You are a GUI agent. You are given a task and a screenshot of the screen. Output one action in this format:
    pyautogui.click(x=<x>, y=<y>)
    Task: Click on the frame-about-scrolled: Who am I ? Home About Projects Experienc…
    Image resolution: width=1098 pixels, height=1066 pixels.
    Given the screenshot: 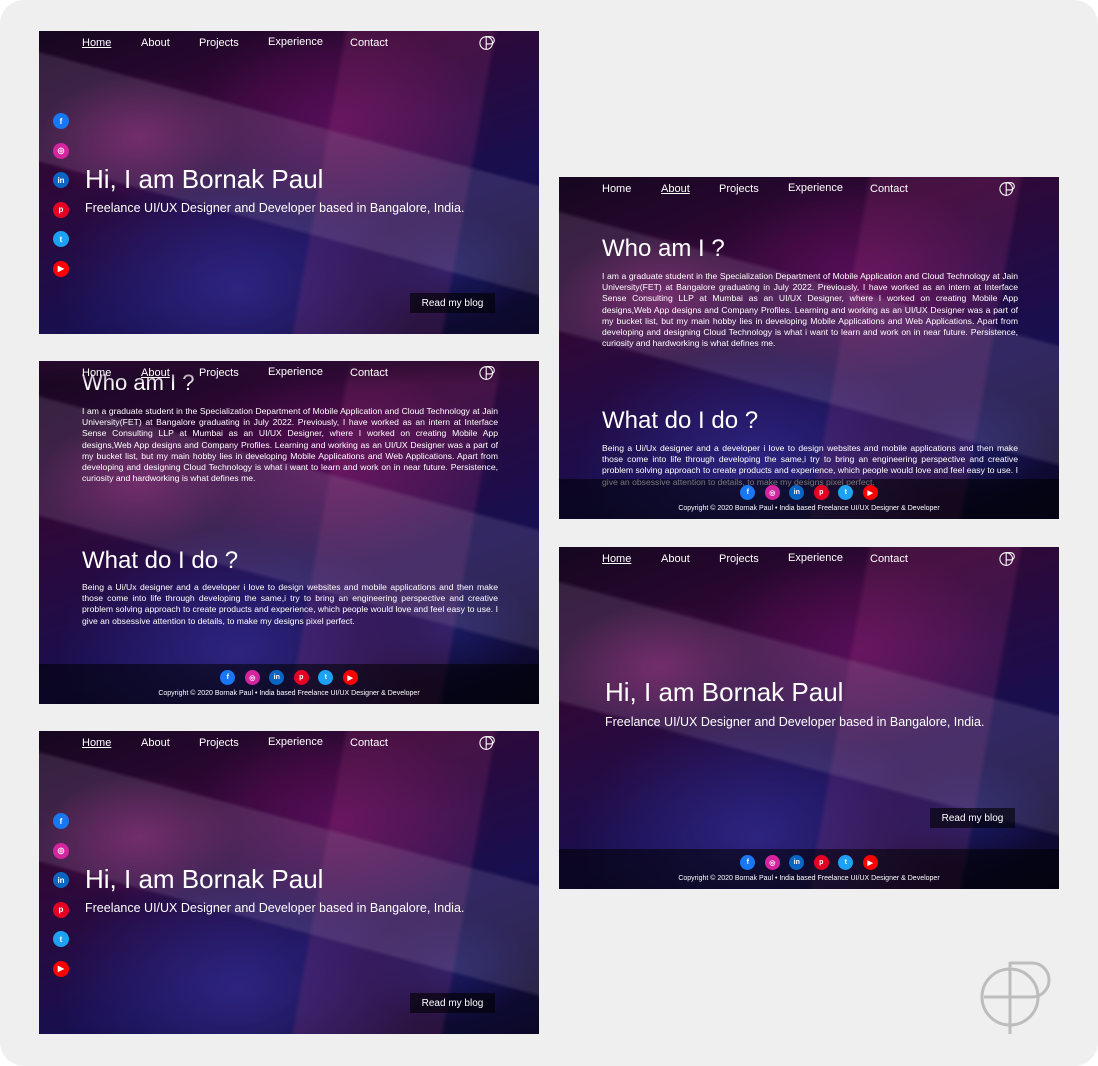 What is the action you would take?
    pyautogui.click(x=289, y=532)
    